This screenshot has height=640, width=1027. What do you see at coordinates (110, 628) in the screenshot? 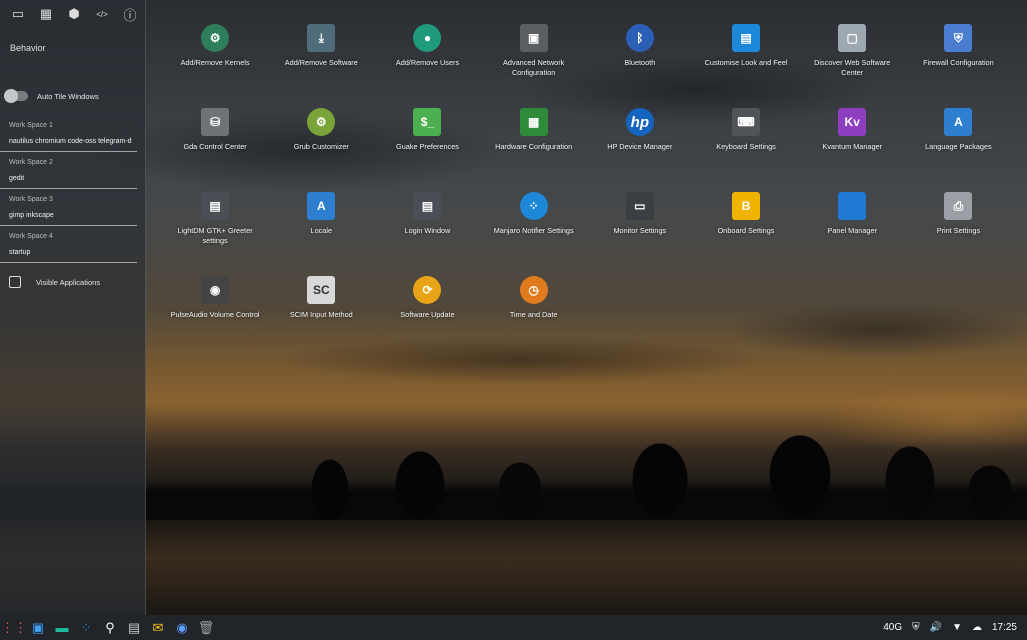
I see `search-icon: ⚲` at bounding box center [110, 628].